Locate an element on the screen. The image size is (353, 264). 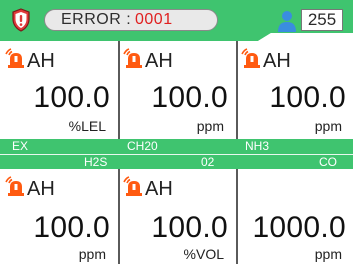
sensor-cell-1: AH 100.0 %LEL is located at coordinates (58, 90).